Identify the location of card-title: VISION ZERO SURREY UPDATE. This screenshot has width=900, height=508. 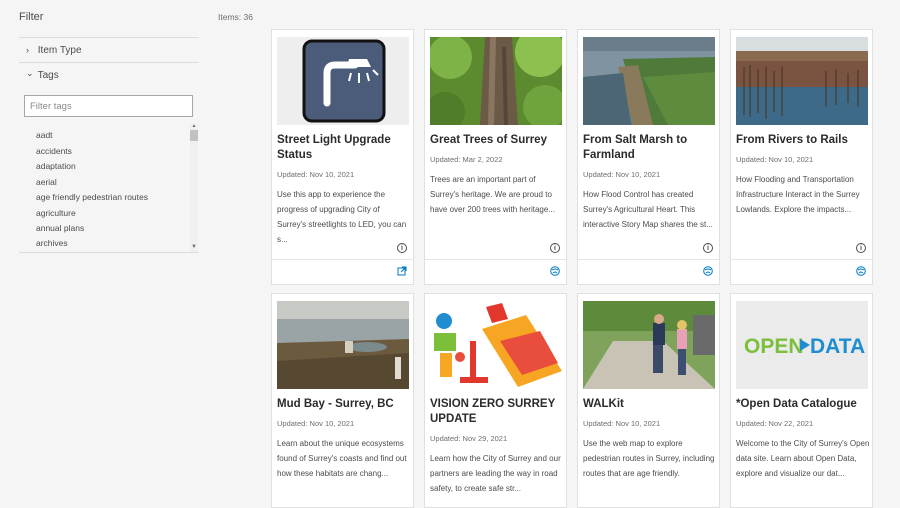
(497, 412).